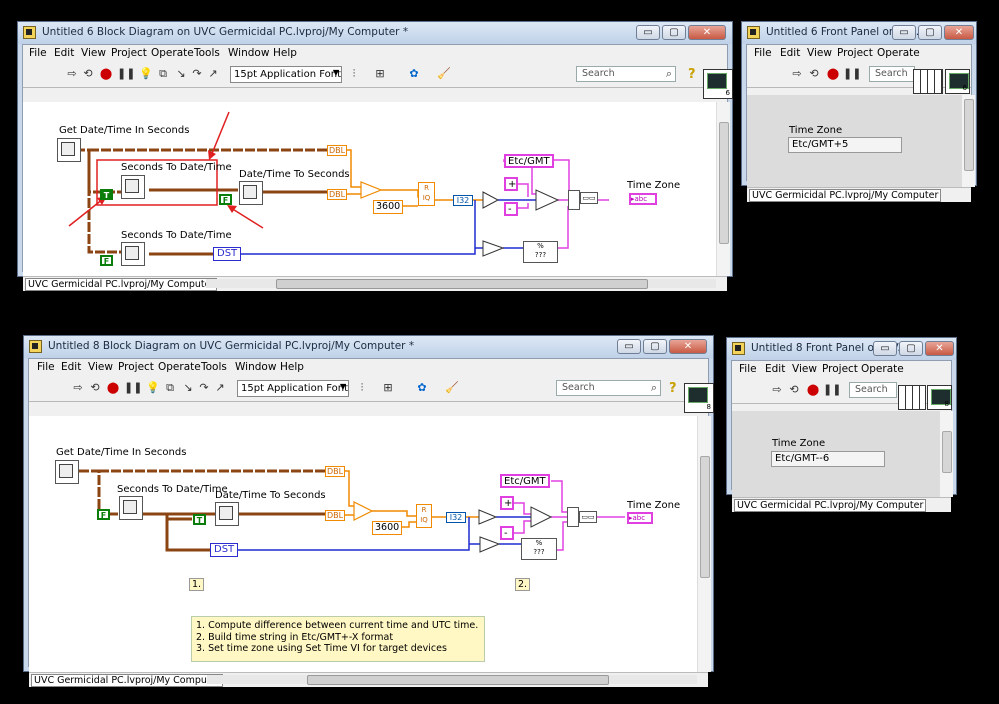 The width and height of the screenshot is (999, 704). Describe the element at coordinates (841, 349) in the screenshot. I see `title-bar: Untitled 8 Front Panel on UV... ▭ ▢ ✕` at that location.